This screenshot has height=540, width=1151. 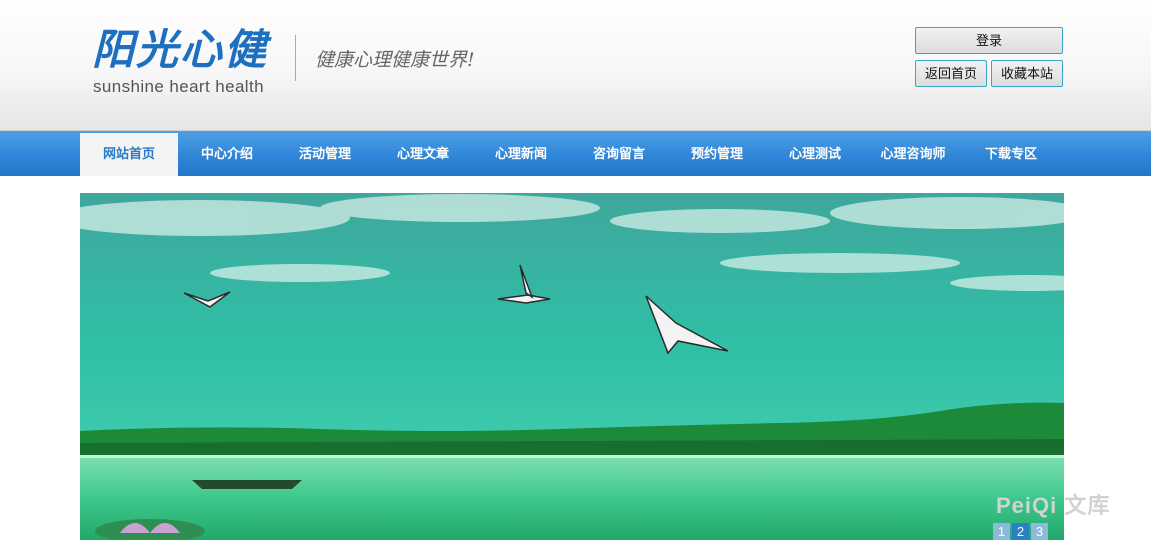 What do you see at coordinates (395, 60) in the screenshot?
I see `site-slogan: 健康心理健康世界!` at bounding box center [395, 60].